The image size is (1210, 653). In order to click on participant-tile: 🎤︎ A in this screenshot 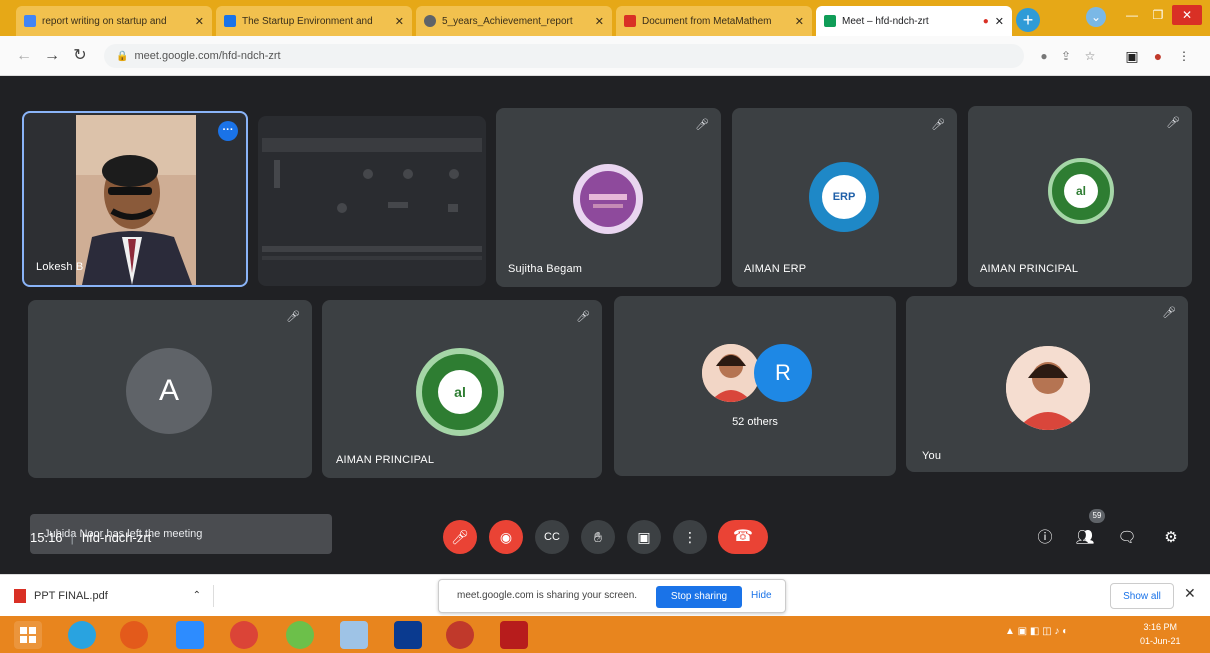, I will do `click(170, 389)`.